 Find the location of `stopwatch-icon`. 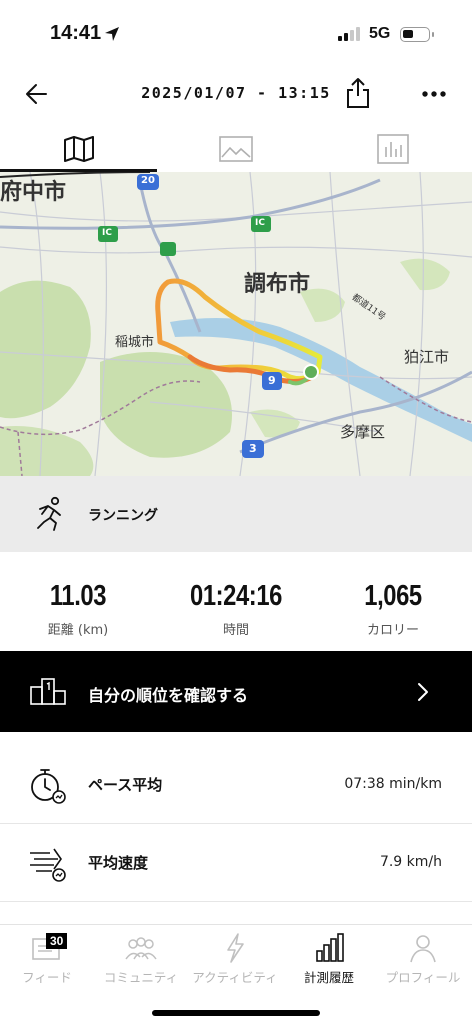

stopwatch-icon is located at coordinates (48, 786).